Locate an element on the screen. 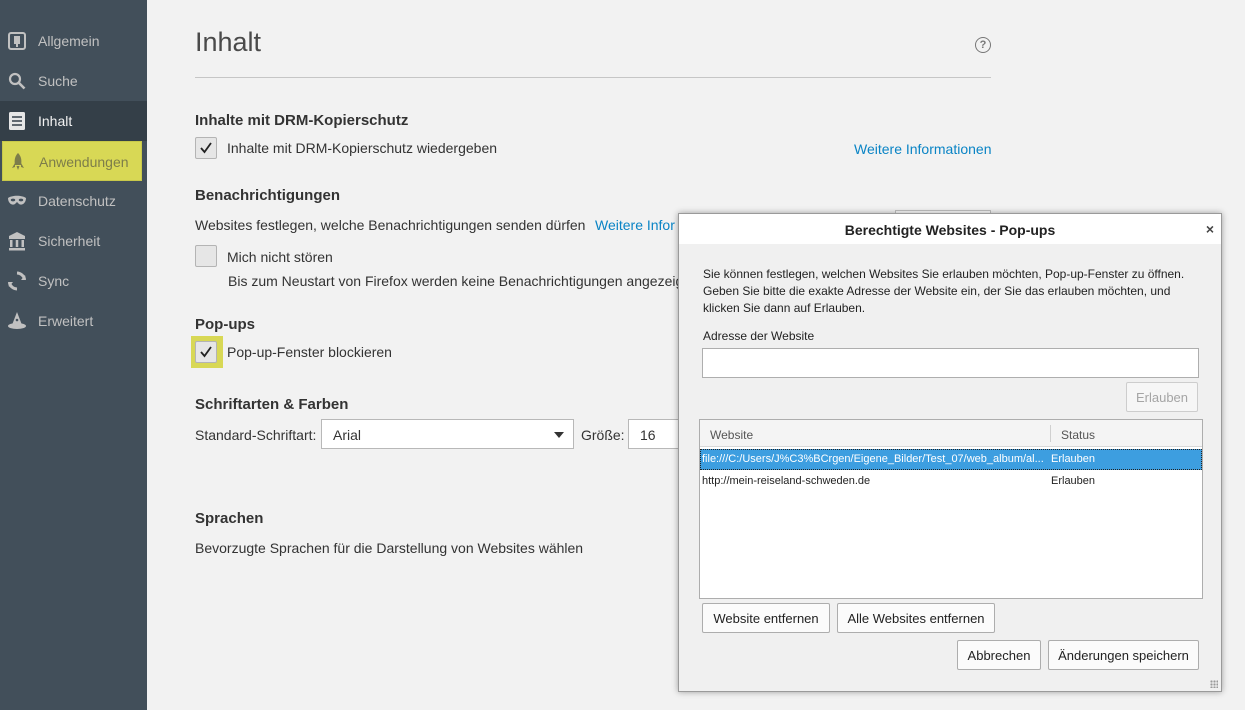 This screenshot has width=1245, height=710. sidebar-item-privacy: Datenschutz is located at coordinates (73, 201).